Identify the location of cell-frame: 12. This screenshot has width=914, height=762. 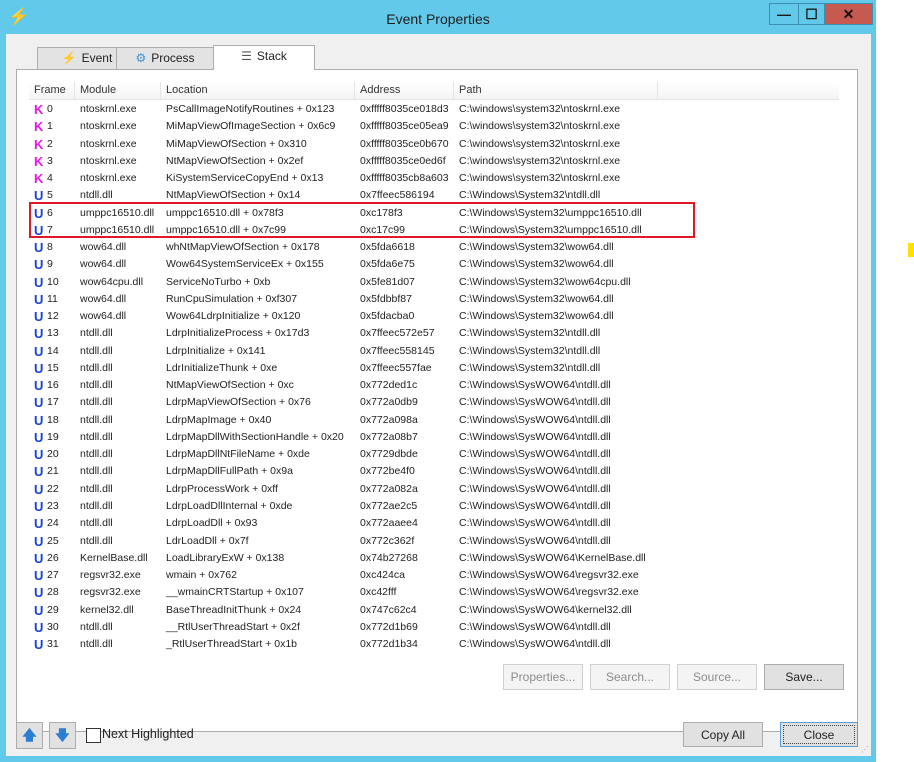
(53, 316).